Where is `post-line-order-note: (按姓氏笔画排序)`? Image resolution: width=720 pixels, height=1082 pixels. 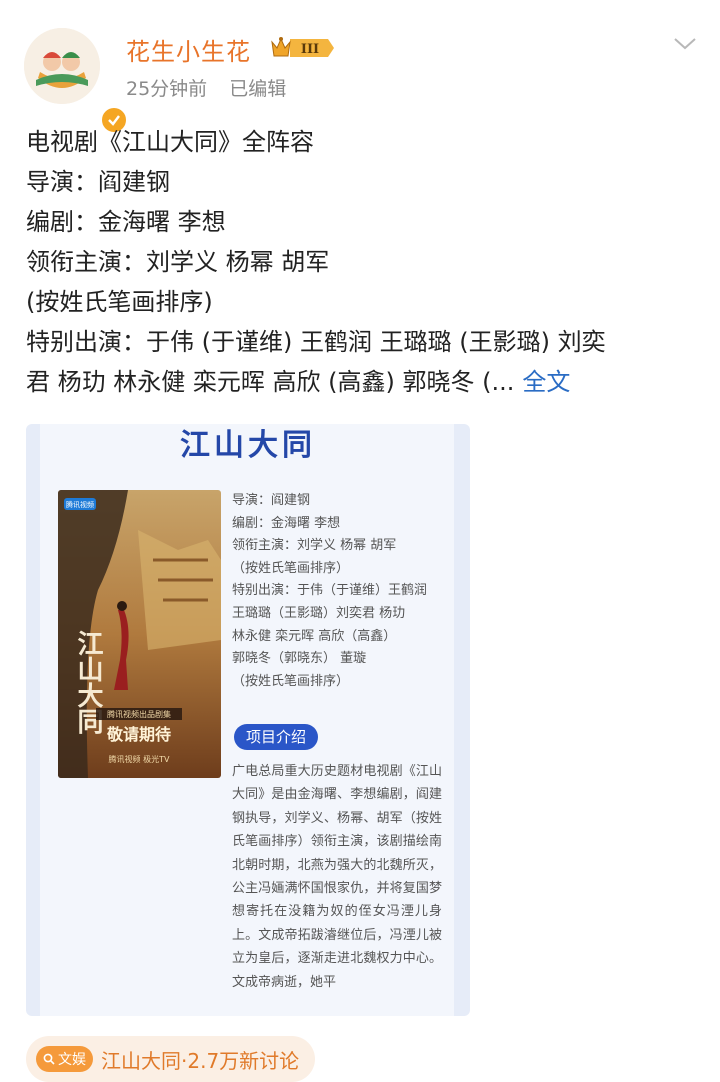 post-line-order-note: (按姓氏笔画排序) is located at coordinates (119, 302).